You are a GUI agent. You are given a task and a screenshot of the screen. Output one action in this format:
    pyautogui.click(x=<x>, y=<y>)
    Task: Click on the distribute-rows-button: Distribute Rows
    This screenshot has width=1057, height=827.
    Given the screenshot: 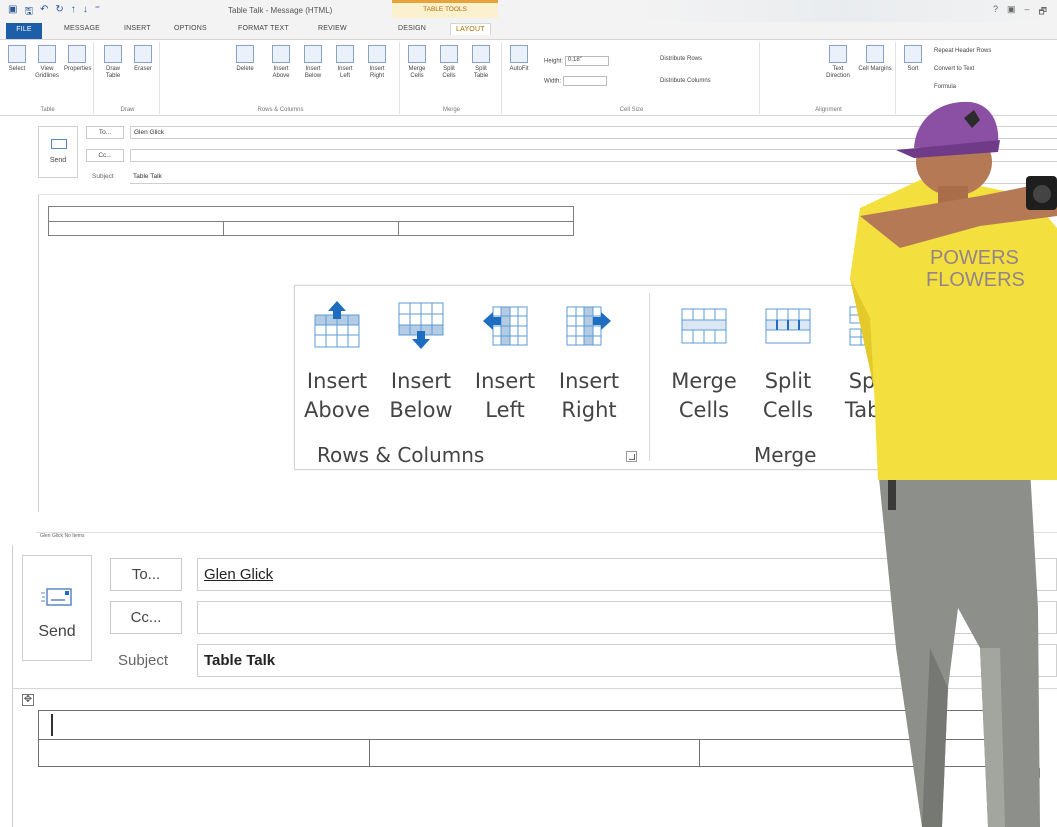 What is the action you would take?
    pyautogui.click(x=681, y=59)
    